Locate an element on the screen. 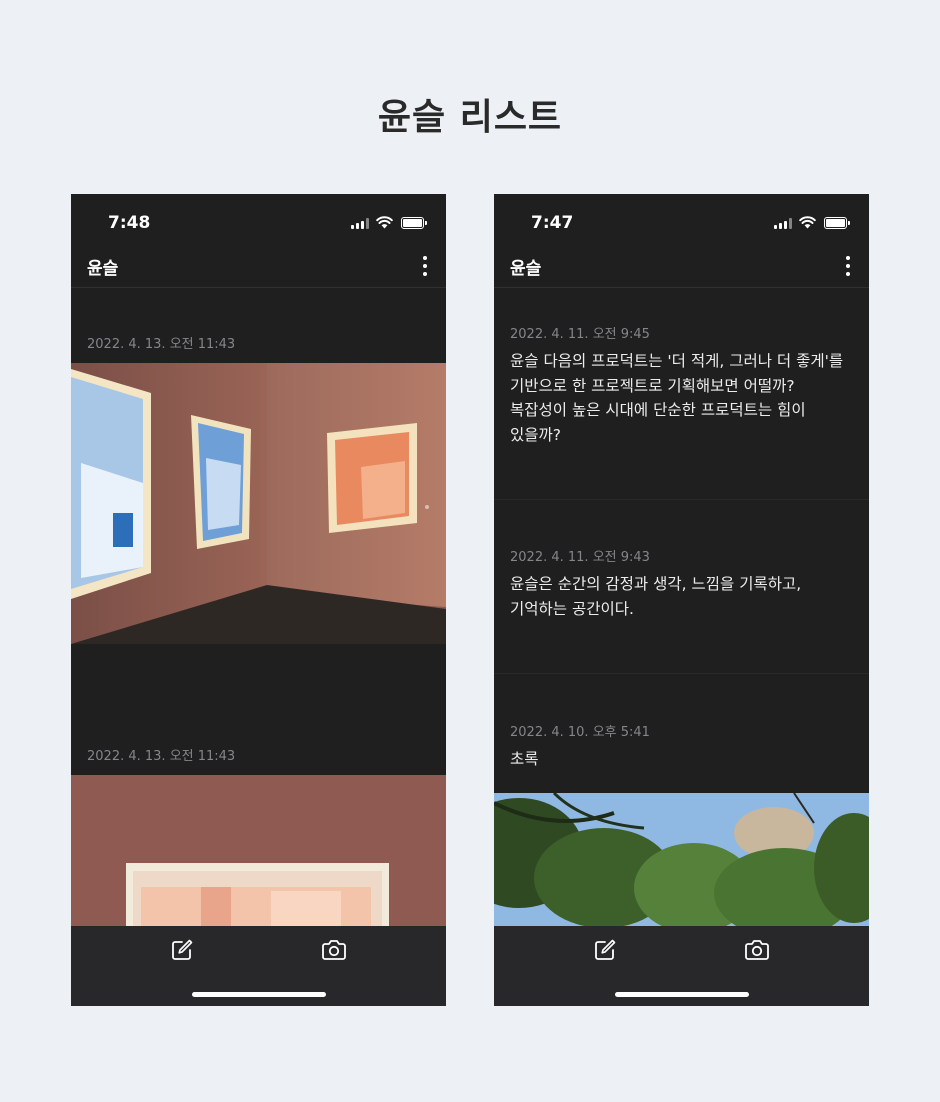 The height and width of the screenshot is (1102, 940). status-bar: 7:48 is located at coordinates (258, 219).